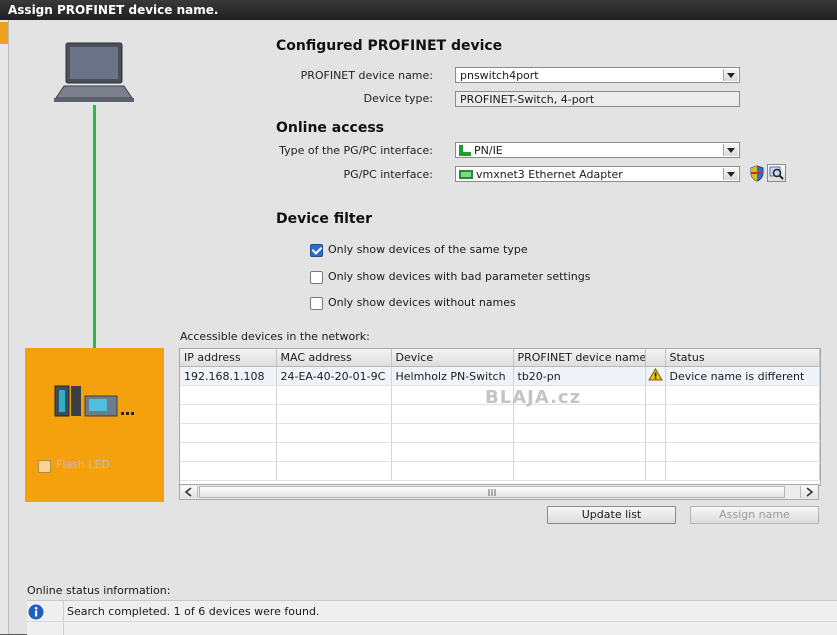  What do you see at coordinates (611, 515) in the screenshot?
I see `update-list-button: Update list` at bounding box center [611, 515].